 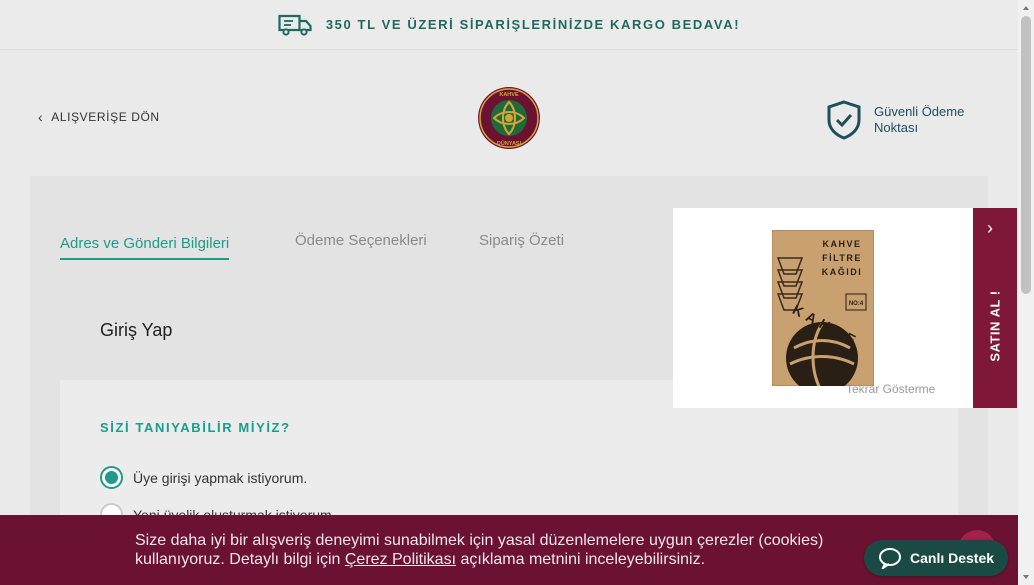 I want to click on product-line-1: KAHVE, so click(x=841, y=244).